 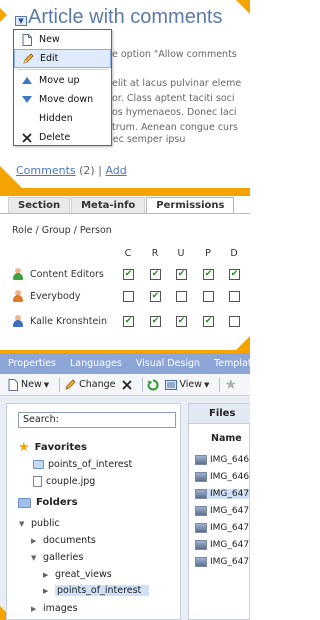 I want to click on tree-item-galleries: galleries, so click(x=63, y=557).